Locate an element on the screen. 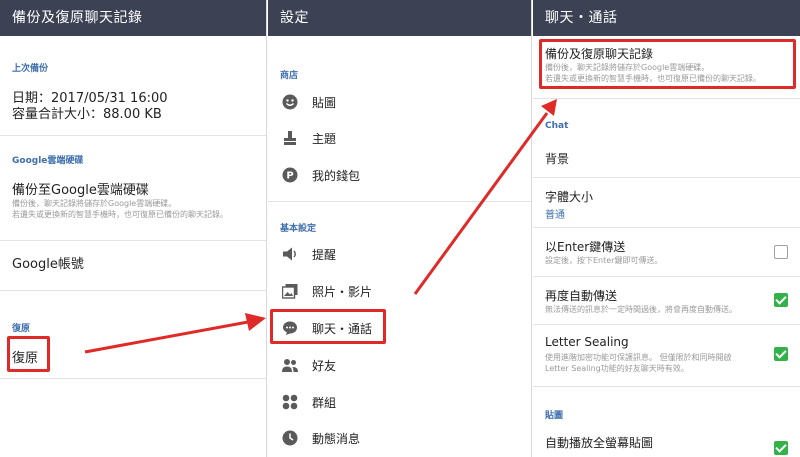 This screenshot has width=800, height=457. clock-icon is located at coordinates (290, 438).